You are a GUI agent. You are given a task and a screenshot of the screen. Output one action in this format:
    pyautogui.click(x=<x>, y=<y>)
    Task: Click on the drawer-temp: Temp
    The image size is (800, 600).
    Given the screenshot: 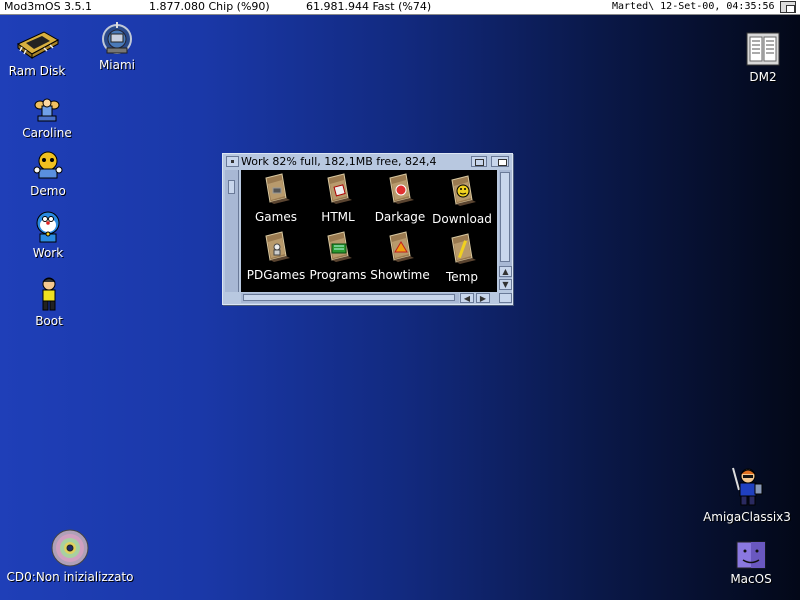 What is the action you would take?
    pyautogui.click(x=462, y=258)
    